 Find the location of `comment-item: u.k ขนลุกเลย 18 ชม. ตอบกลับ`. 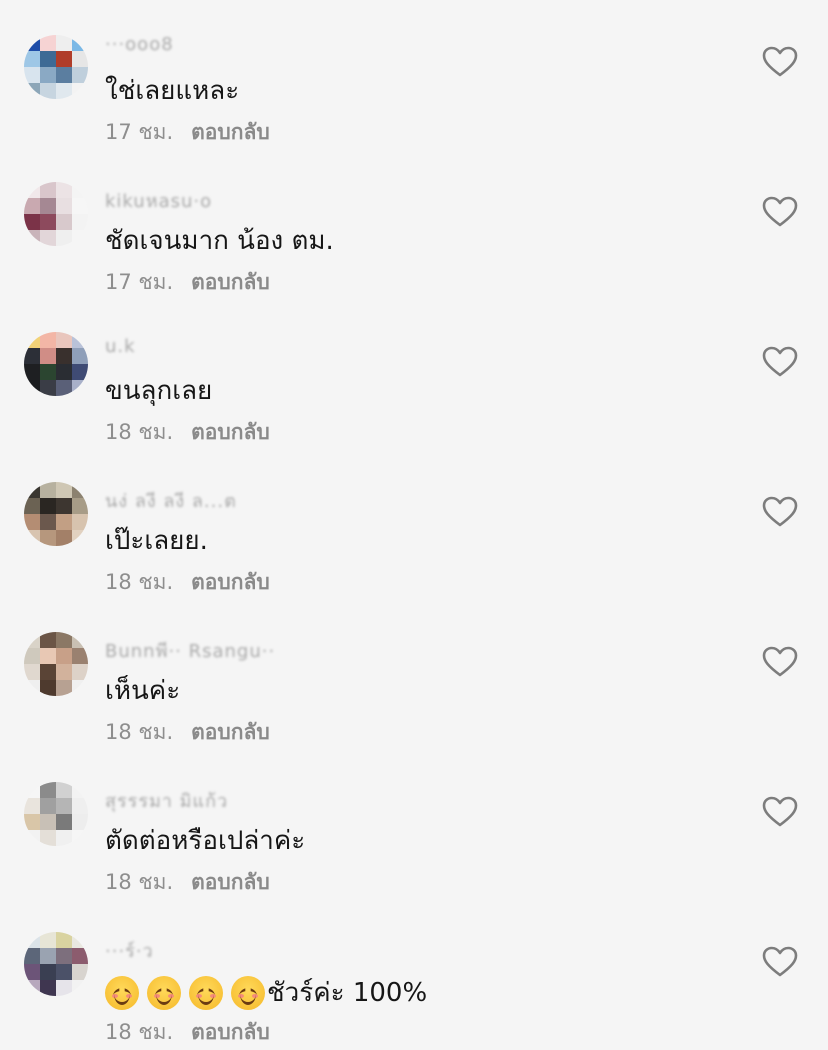

comment-item: u.k ขนลุกเลย 18 ชม. ตอบกลับ is located at coordinates (414, 375).